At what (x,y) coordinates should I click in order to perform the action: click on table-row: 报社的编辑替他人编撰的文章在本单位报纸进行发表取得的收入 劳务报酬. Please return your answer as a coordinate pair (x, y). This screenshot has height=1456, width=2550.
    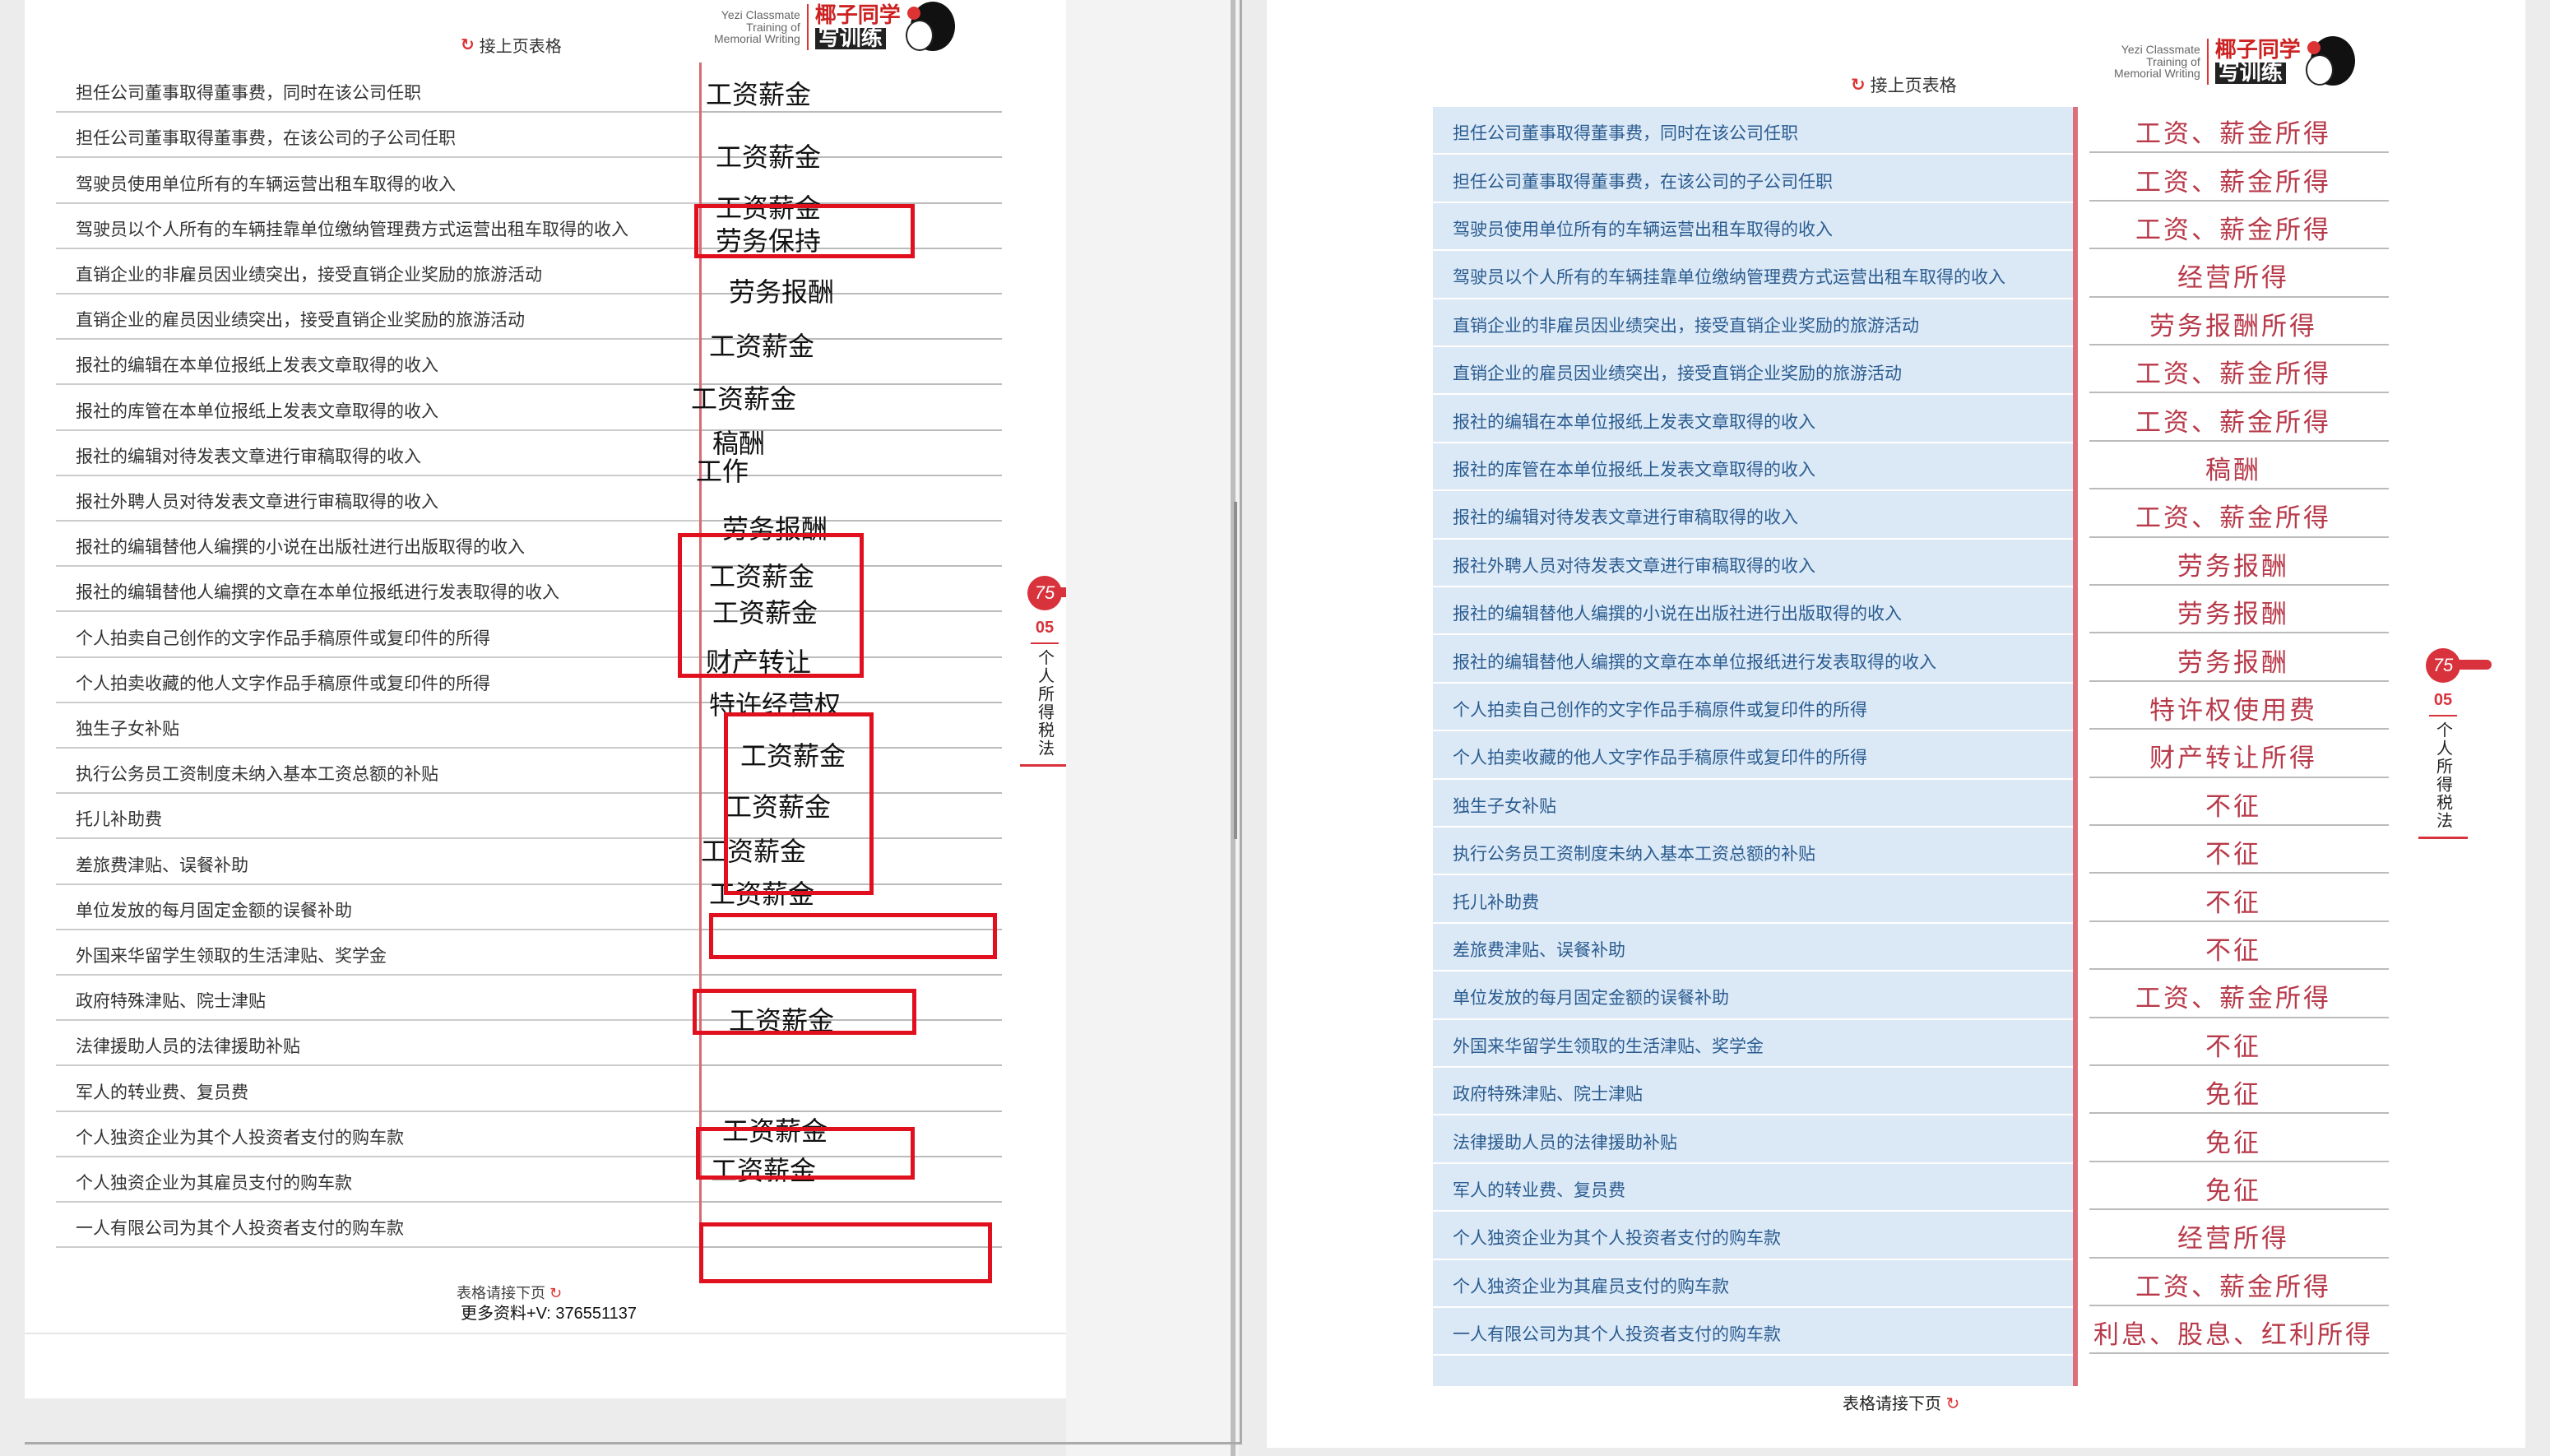
    Looking at the image, I should click on (1911, 659).